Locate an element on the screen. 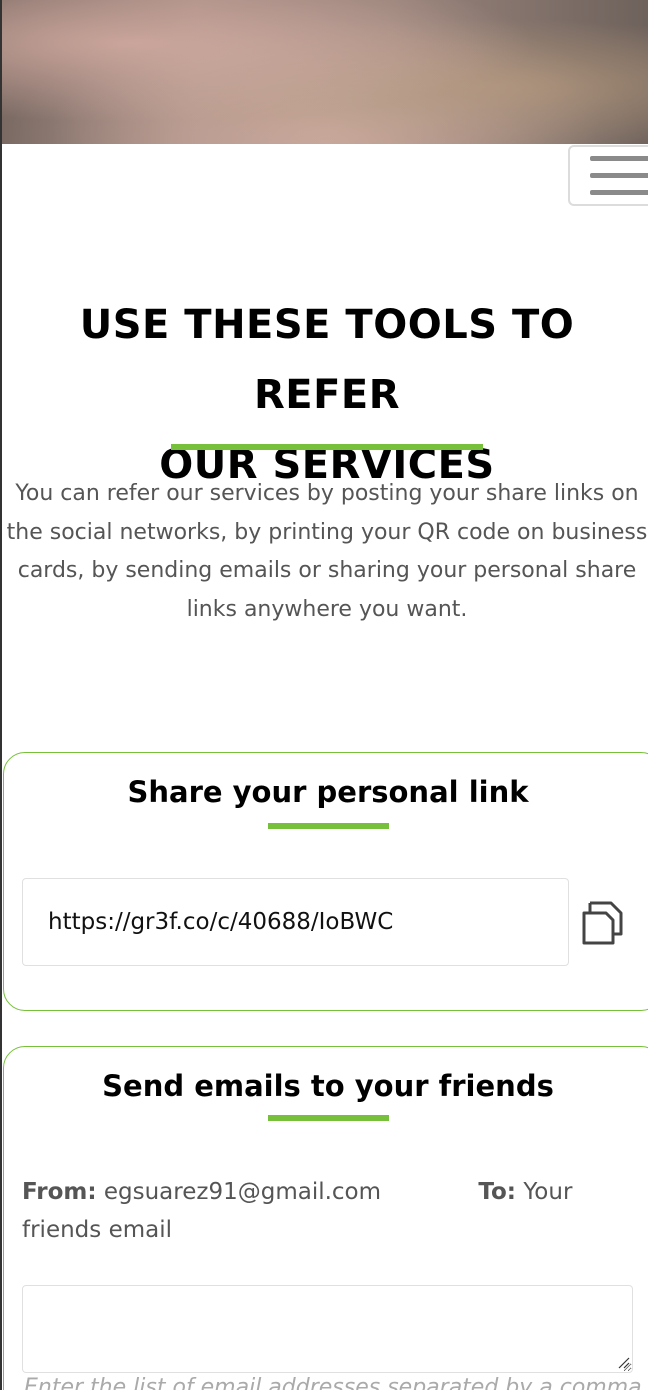 Image resolution: width=648 pixels, height=1390 pixels. from-value: egsuarez91@gmail.com is located at coordinates (242, 1192).